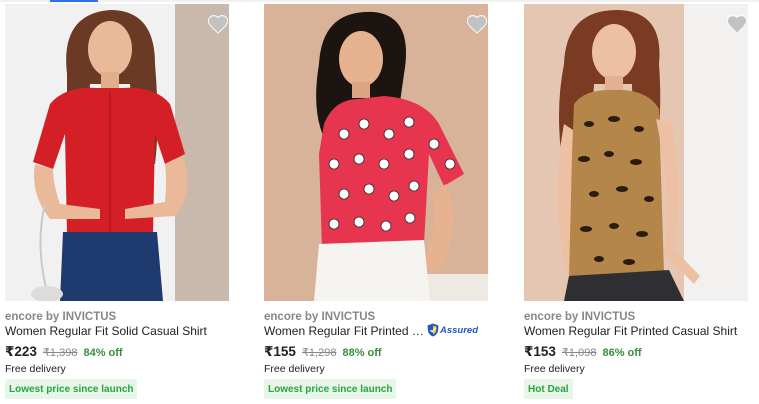 This screenshot has height=404, width=759. Describe the element at coordinates (540, 351) in the screenshot. I see `selling-price: ₹153` at that location.